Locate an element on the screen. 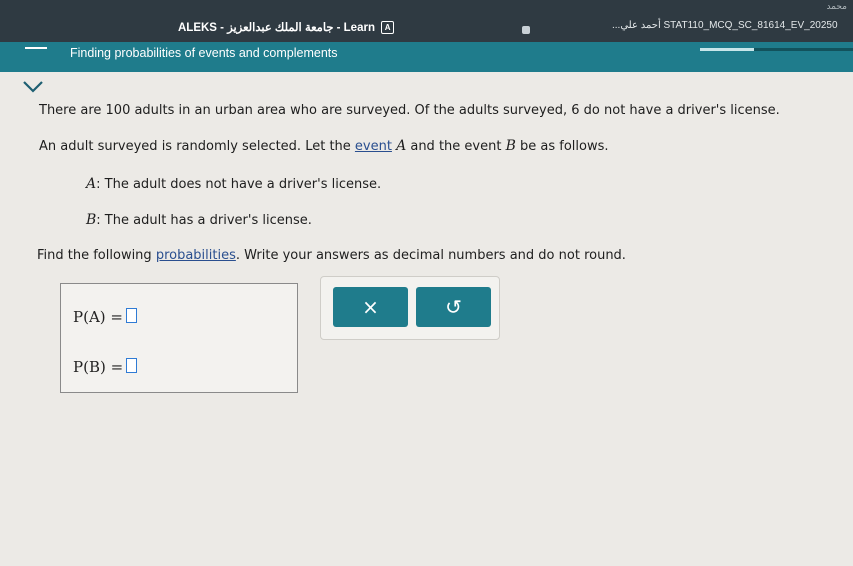 Image resolution: width=853 pixels, height=566 pixels. close-icon: × is located at coordinates (370, 307).